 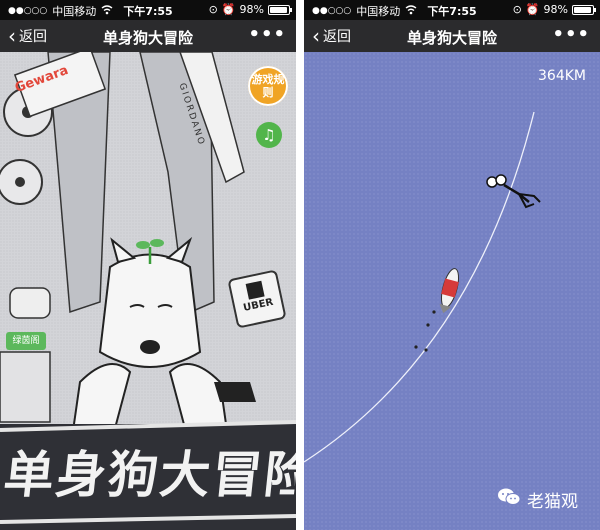 I want to click on music-note-icon: ♫, so click(x=269, y=135).